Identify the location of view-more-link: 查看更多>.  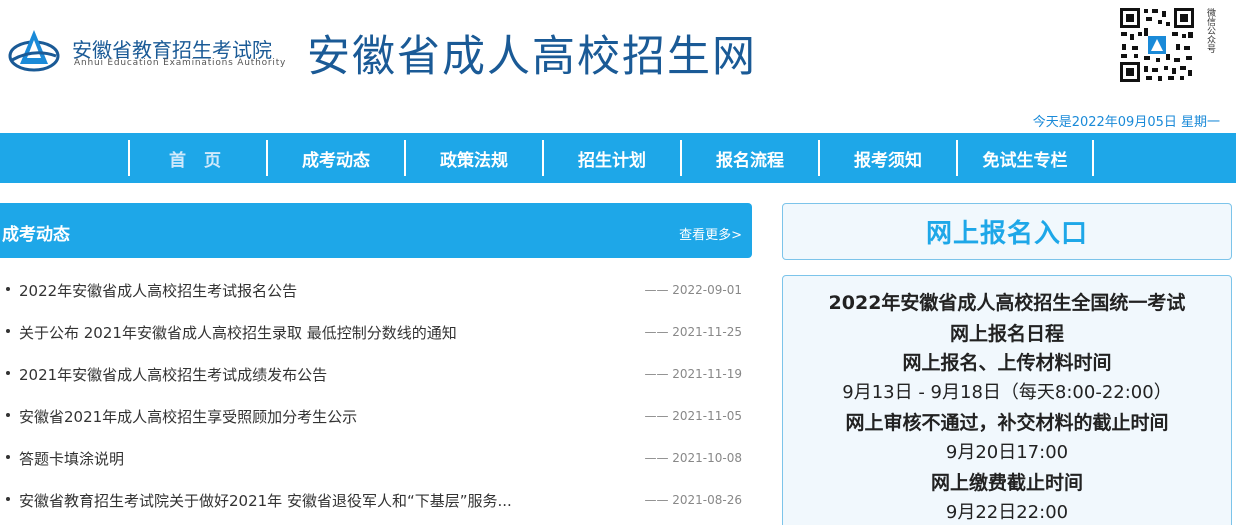
(710, 233).